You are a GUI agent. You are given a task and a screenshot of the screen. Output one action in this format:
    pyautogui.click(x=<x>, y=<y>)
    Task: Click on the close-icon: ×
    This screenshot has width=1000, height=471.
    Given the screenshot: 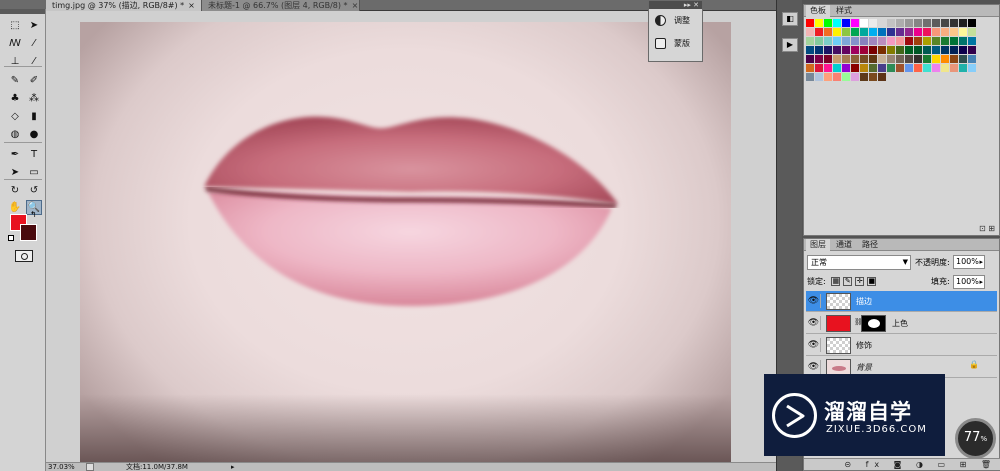 What is the action you would take?
    pyautogui.click(x=191, y=5)
    